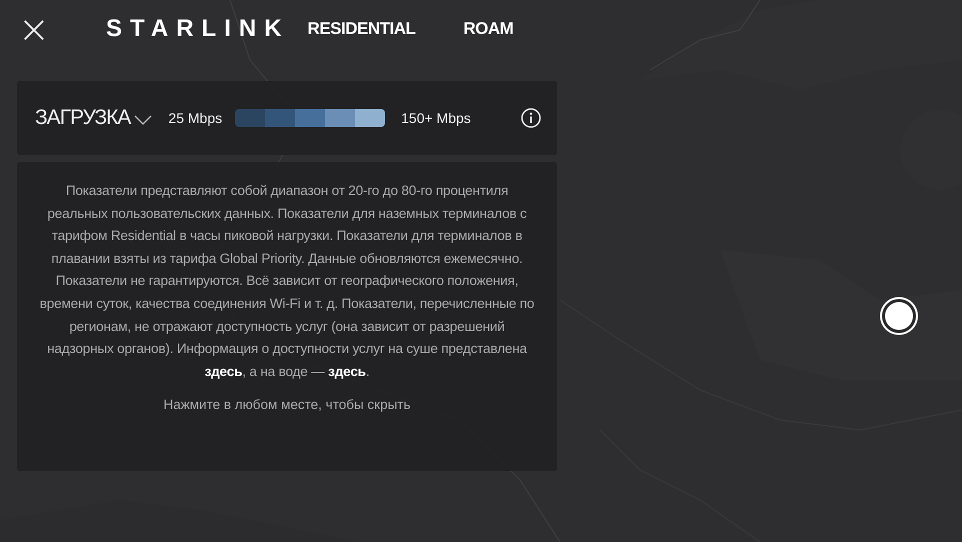  What do you see at coordinates (287, 404) in the screenshot?
I see `dismiss-hint: Нажмите в любом месте, чтобы скрыть` at bounding box center [287, 404].